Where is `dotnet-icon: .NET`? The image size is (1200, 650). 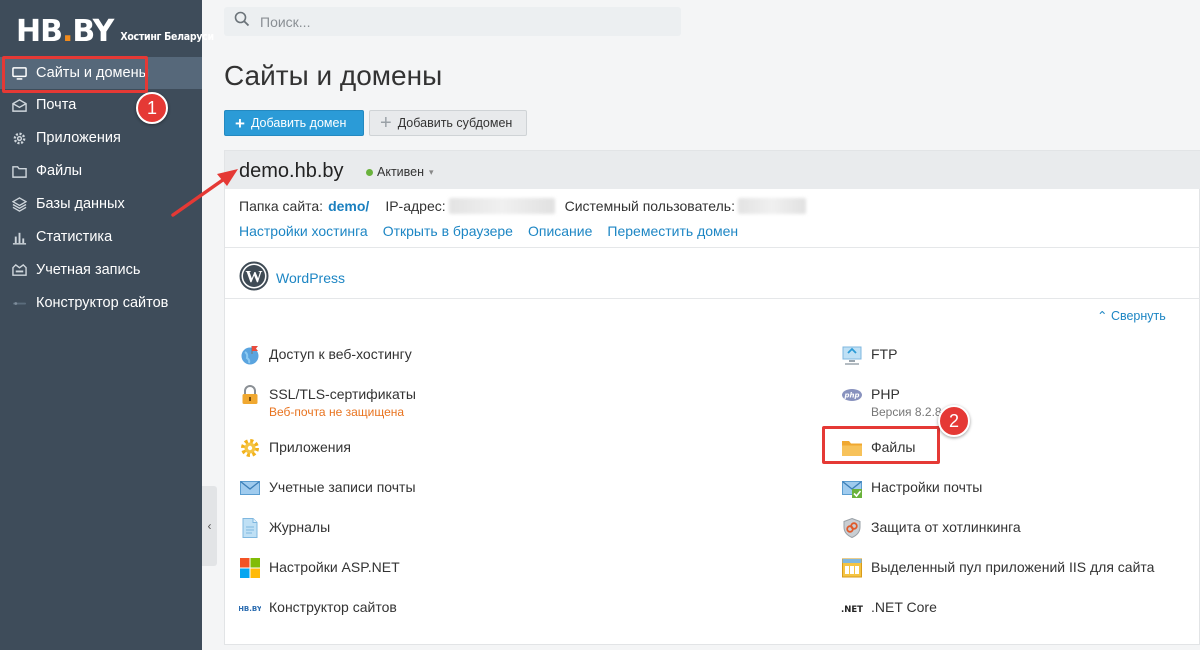
dotnet-icon: .NET is located at coordinates (852, 608).